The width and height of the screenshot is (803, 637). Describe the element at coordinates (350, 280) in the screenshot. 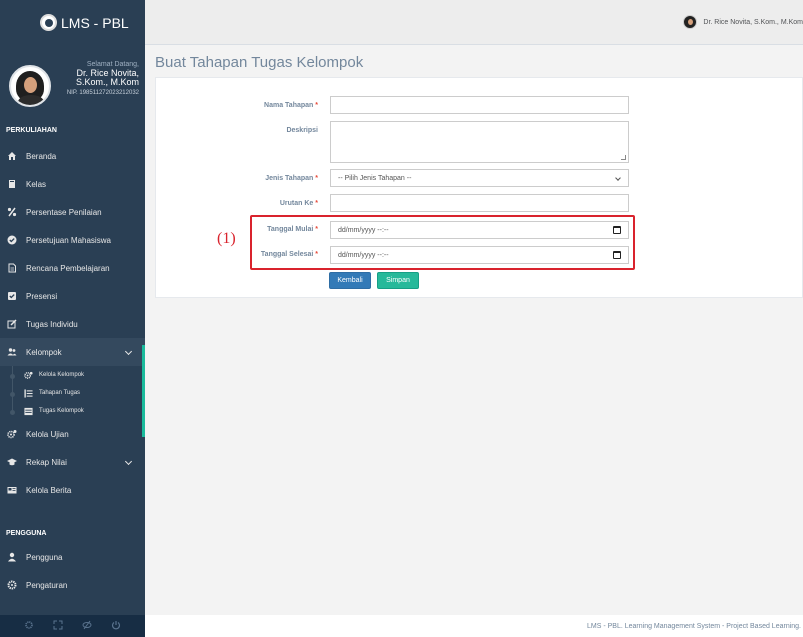

I see `back-button: Kembali` at that location.